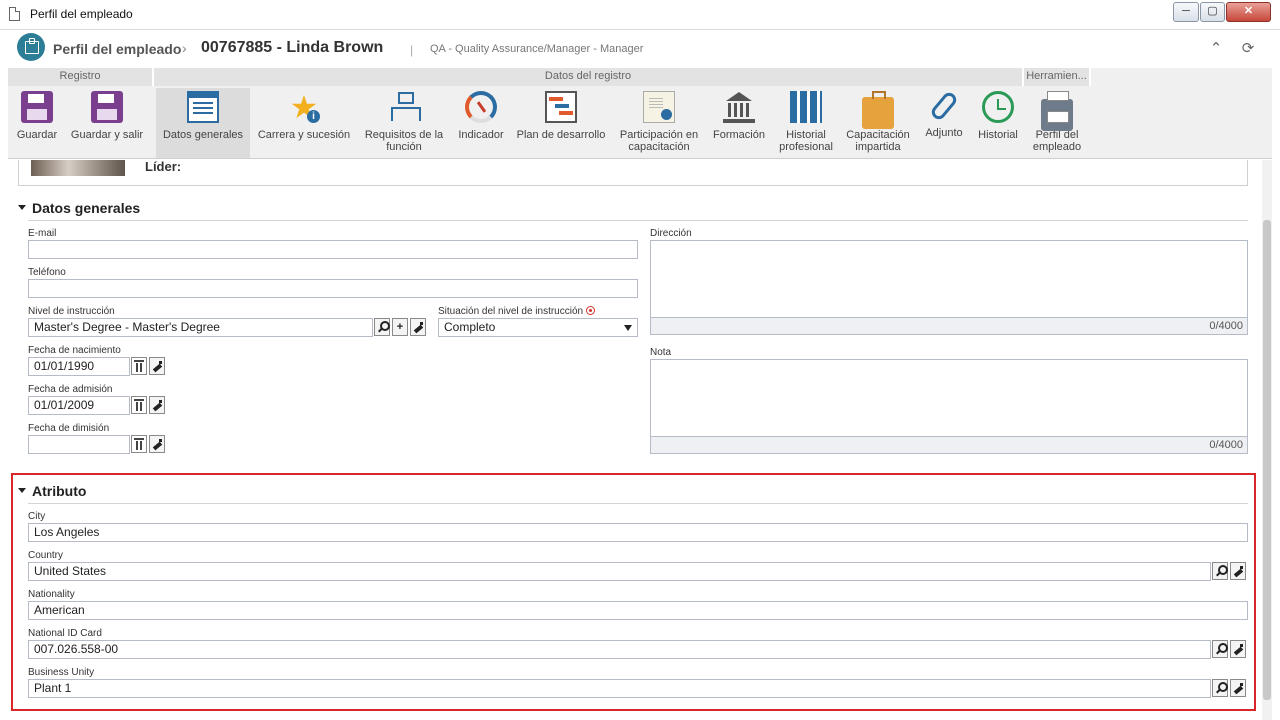  What do you see at coordinates (633, 173) in the screenshot?
I see `profile-card: Líder:` at bounding box center [633, 173].